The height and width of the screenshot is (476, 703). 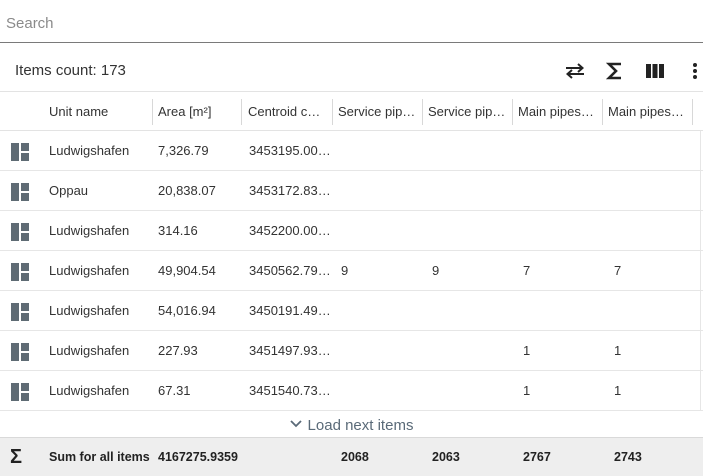 What do you see at coordinates (187, 310) in the screenshot?
I see `cell-area: 54,016.94` at bounding box center [187, 310].